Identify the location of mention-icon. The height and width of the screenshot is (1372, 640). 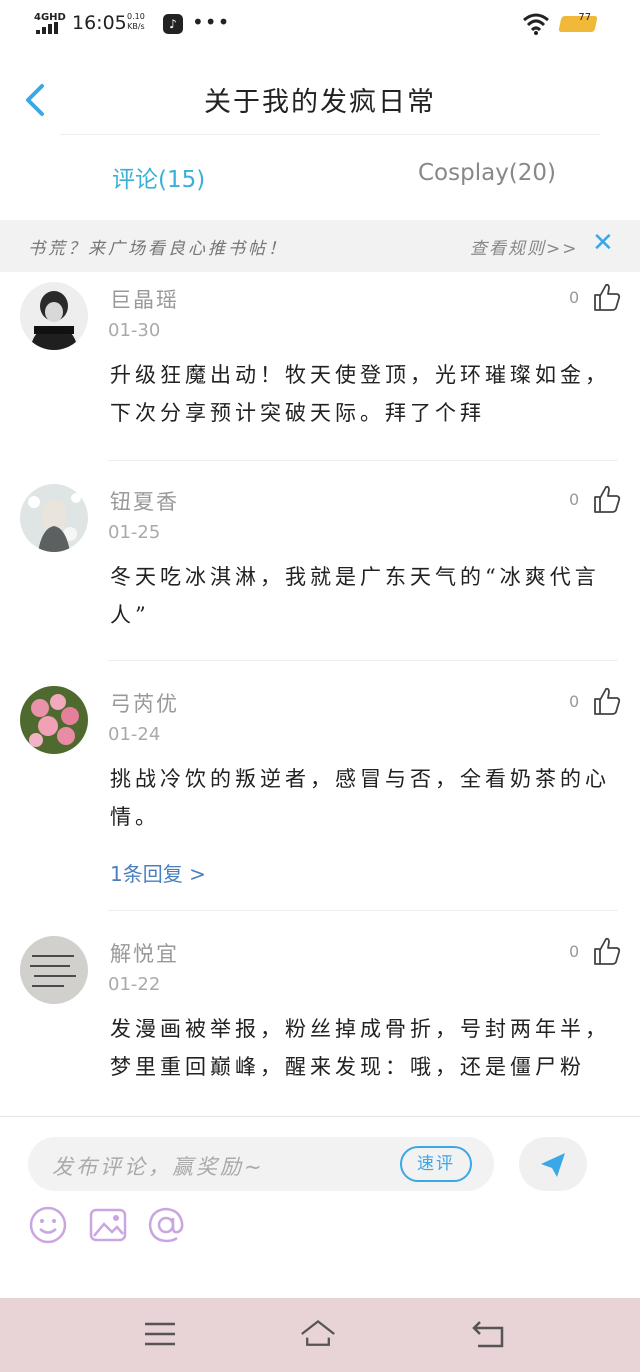
(166, 1225).